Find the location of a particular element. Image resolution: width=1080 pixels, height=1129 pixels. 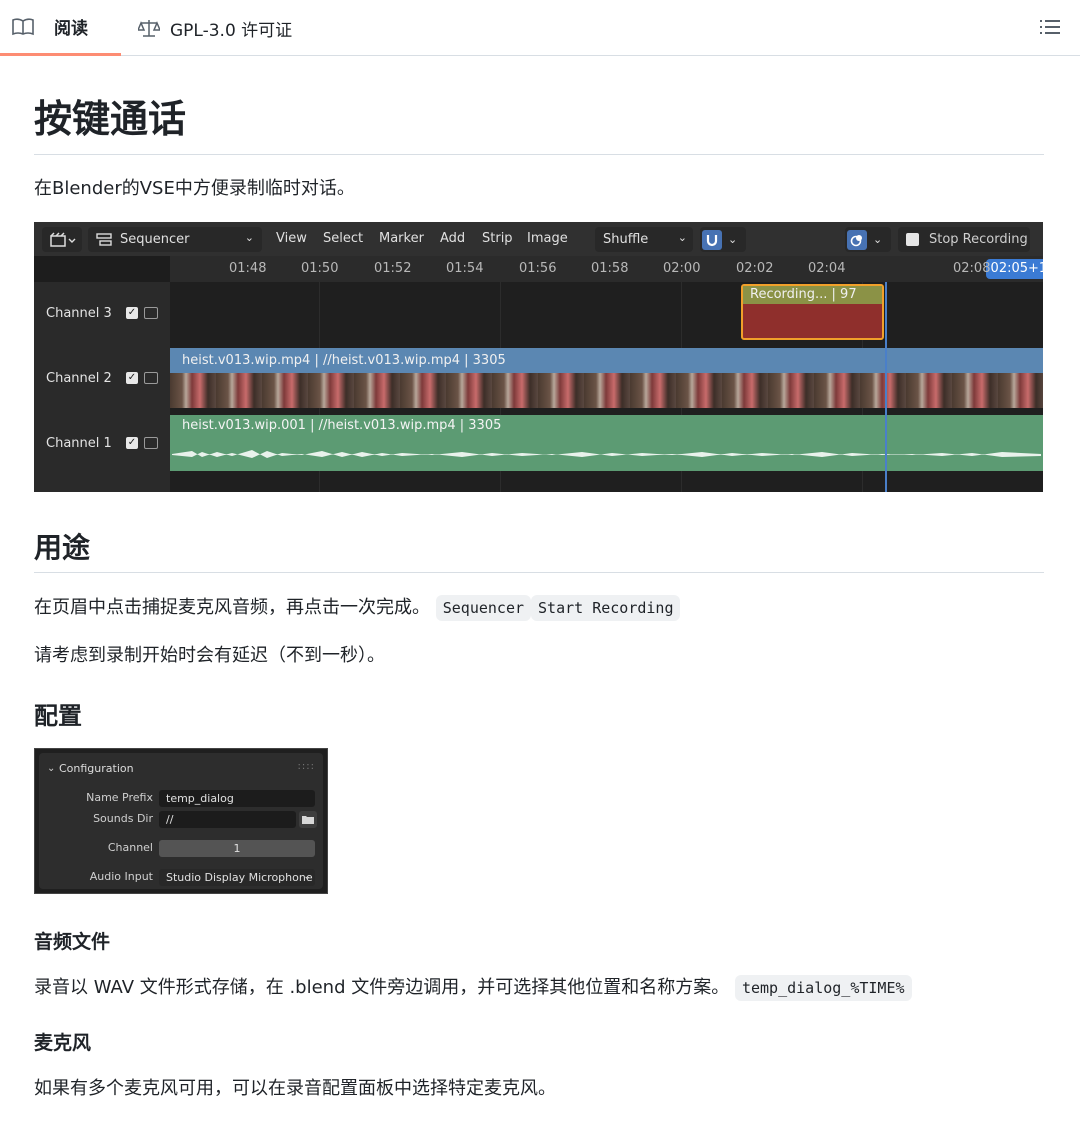

channel-3-mute-checkbox: ✓ is located at coordinates (132, 313).